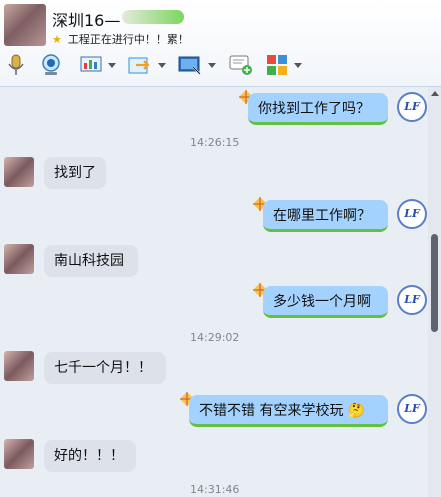 This screenshot has height=497, width=441. Describe the element at coordinates (91, 261) in the screenshot. I see `incoming-message: 南山科技园` at that location.